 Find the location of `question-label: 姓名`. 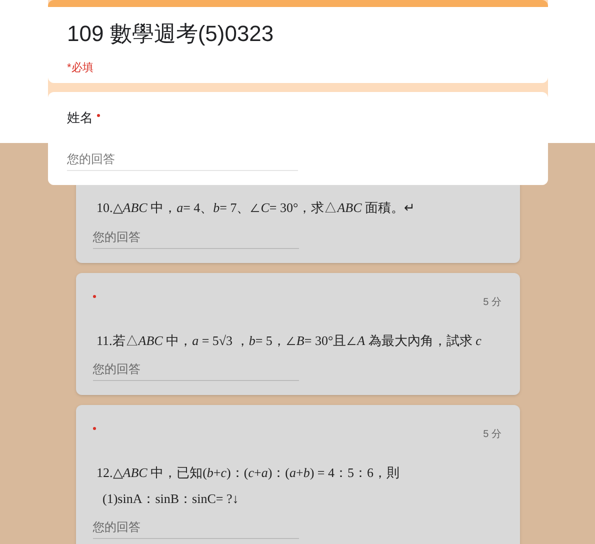

question-label: 姓名 is located at coordinates (80, 118).